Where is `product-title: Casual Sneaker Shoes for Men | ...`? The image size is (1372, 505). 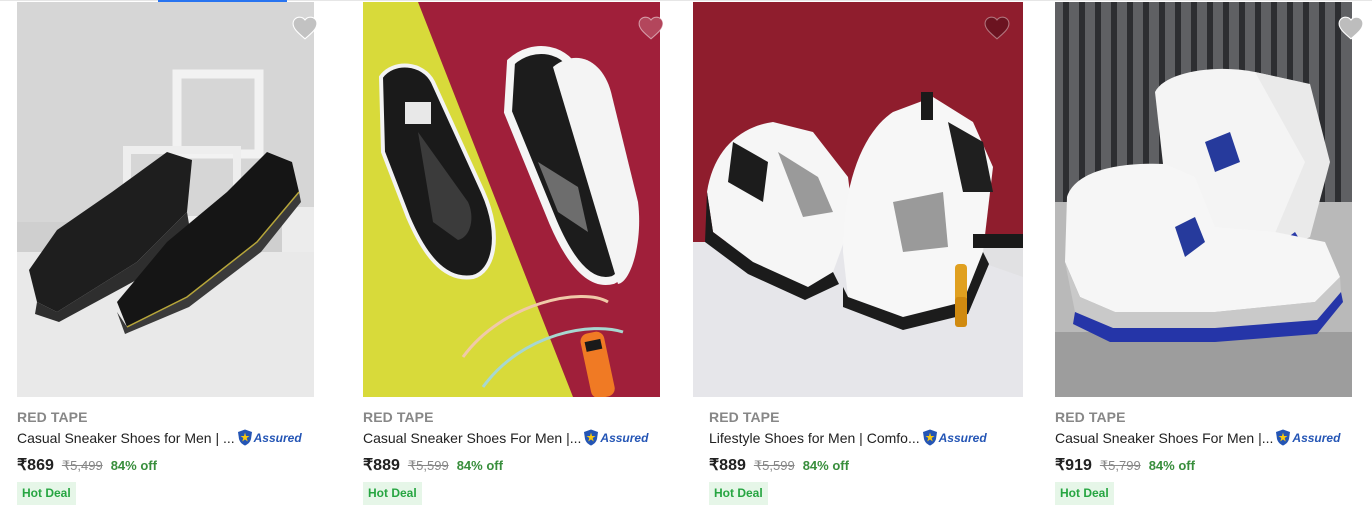
product-title: Casual Sneaker Shoes for Men | ... is located at coordinates (126, 438).